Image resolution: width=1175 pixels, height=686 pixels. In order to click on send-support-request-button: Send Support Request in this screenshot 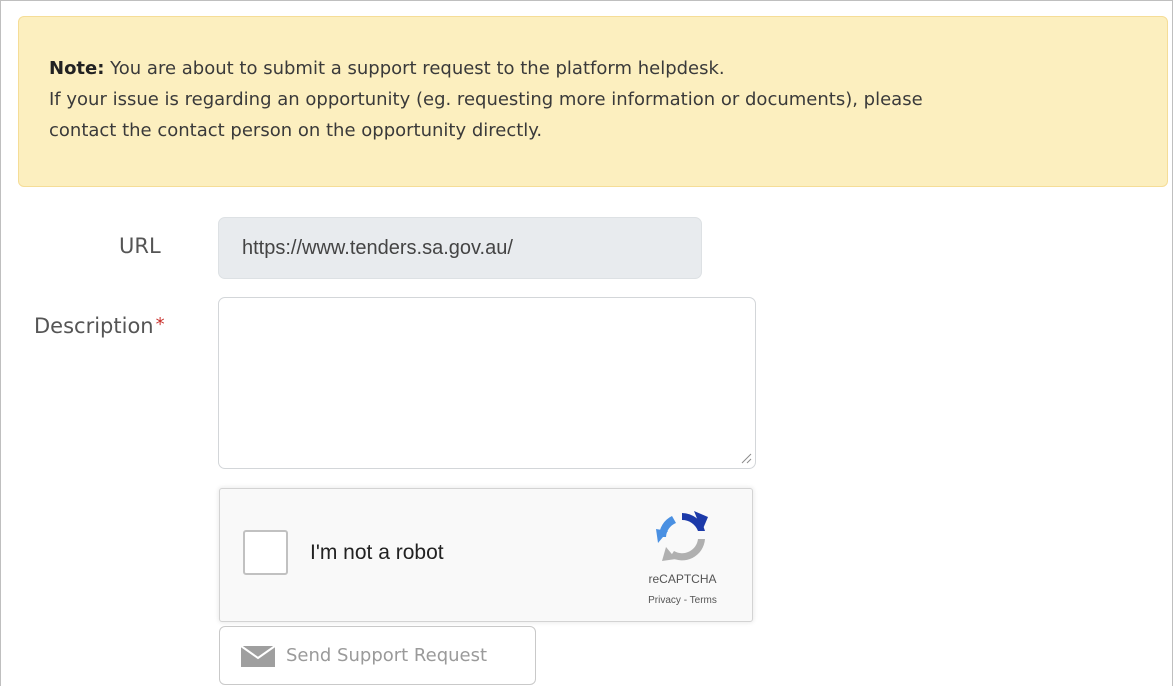, I will do `click(377, 655)`.